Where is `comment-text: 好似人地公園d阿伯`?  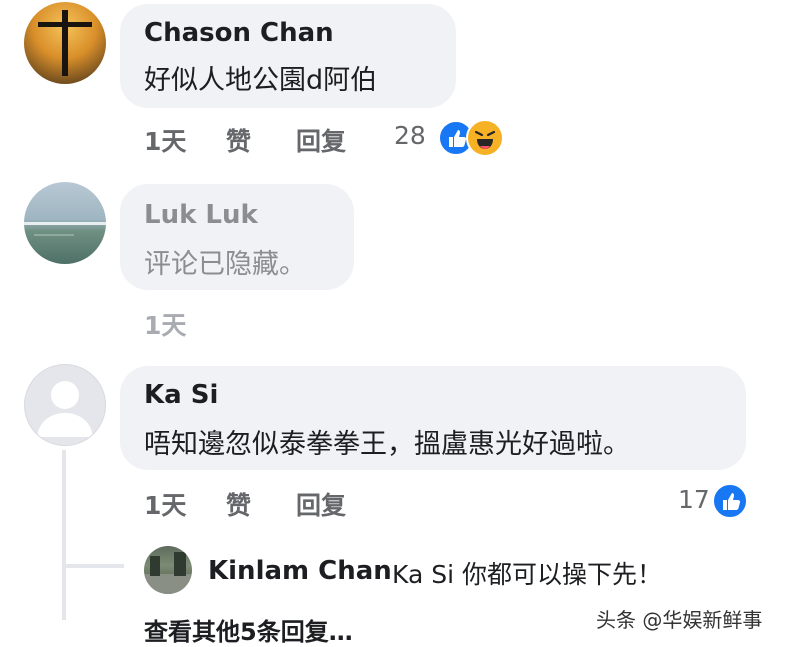
comment-text: 好似人地公園d阿伯 is located at coordinates (261, 80).